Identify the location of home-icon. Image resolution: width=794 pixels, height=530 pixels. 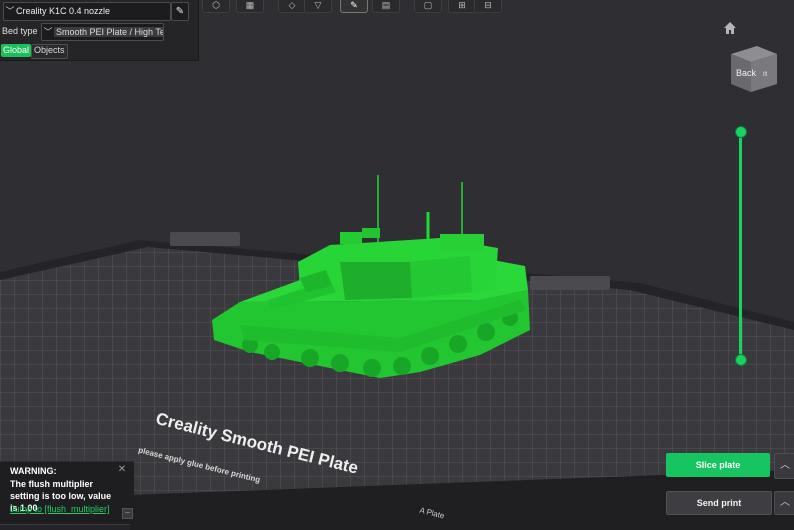
(730, 28).